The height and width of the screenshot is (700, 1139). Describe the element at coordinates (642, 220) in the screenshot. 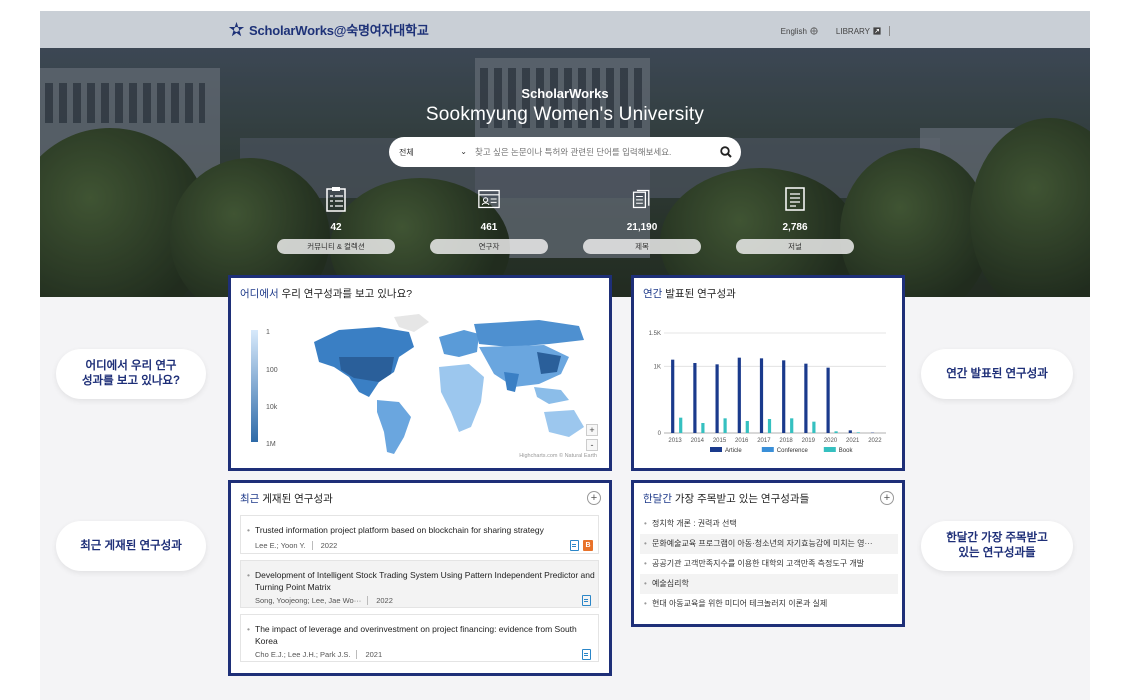

I see `stat-titles: 21,190 제목` at that location.